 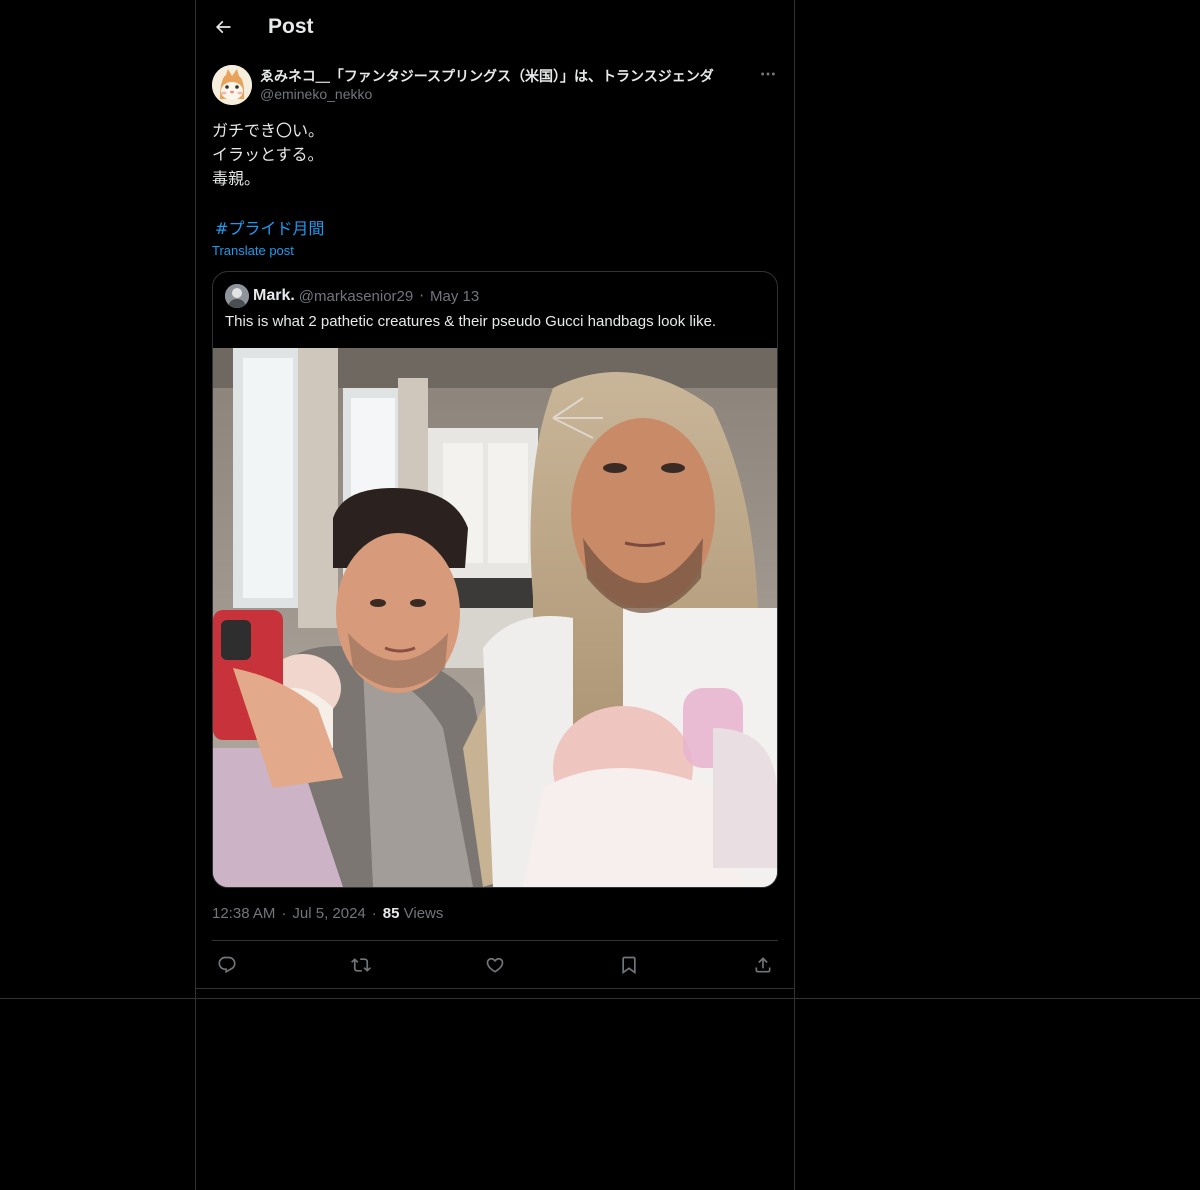 I want to click on more-button, so click(x=768, y=74).